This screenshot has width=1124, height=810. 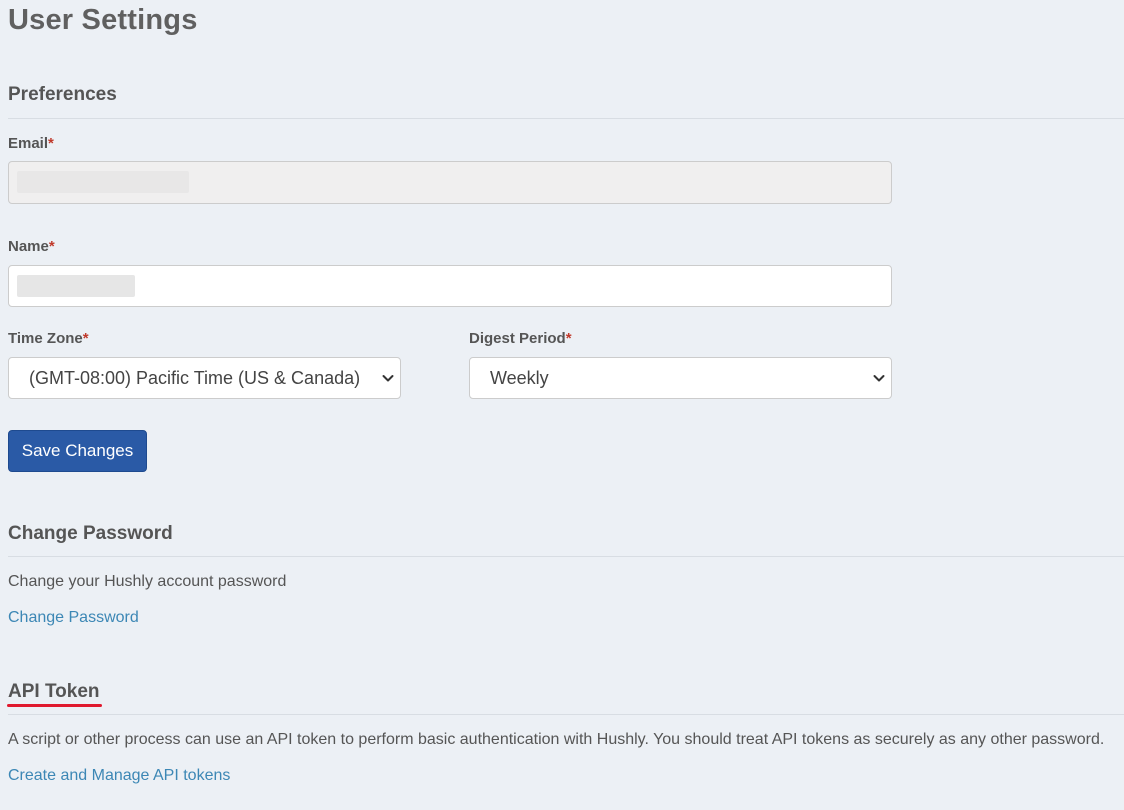 I want to click on digest-period-label-text: Digest Period, so click(x=517, y=338).